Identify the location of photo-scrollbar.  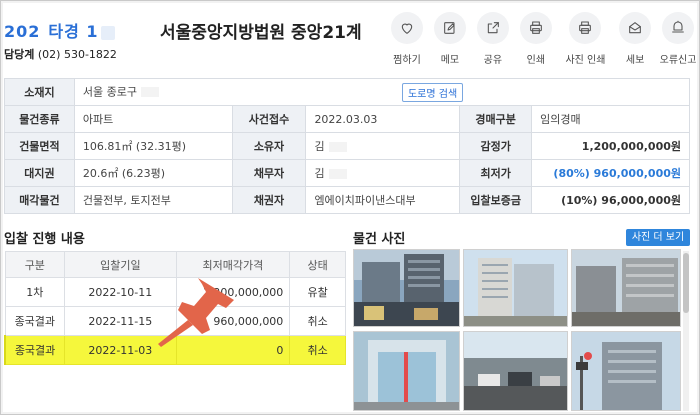
(686, 331).